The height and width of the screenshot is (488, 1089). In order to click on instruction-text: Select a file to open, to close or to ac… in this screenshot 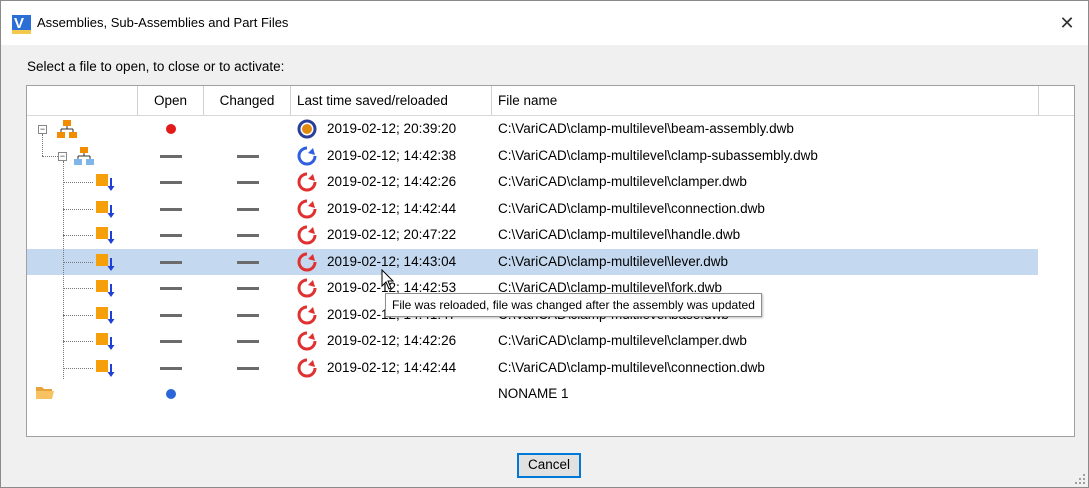, I will do `click(156, 66)`.